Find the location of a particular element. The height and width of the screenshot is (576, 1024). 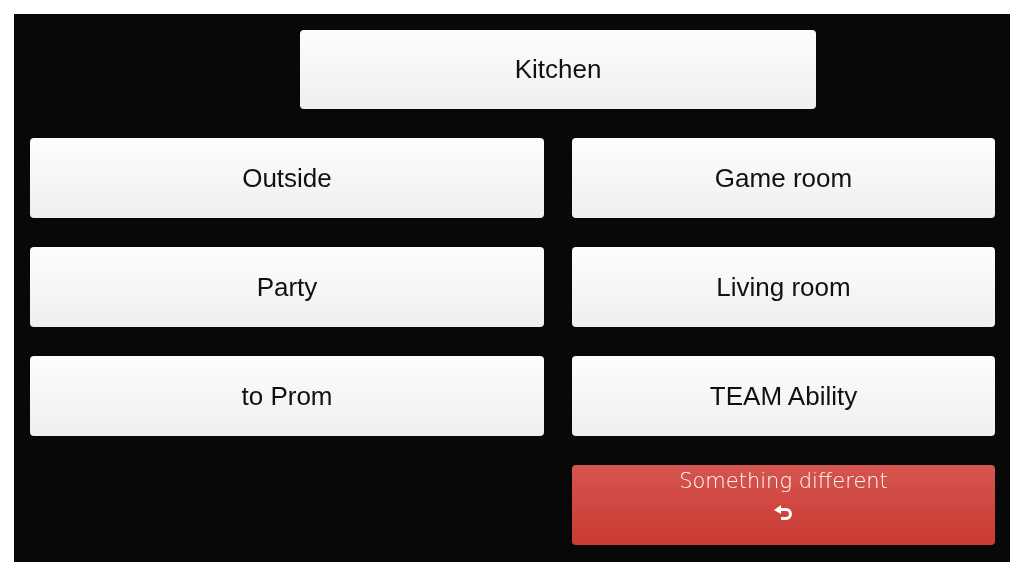

return-arrow-icon is located at coordinates (783, 513).